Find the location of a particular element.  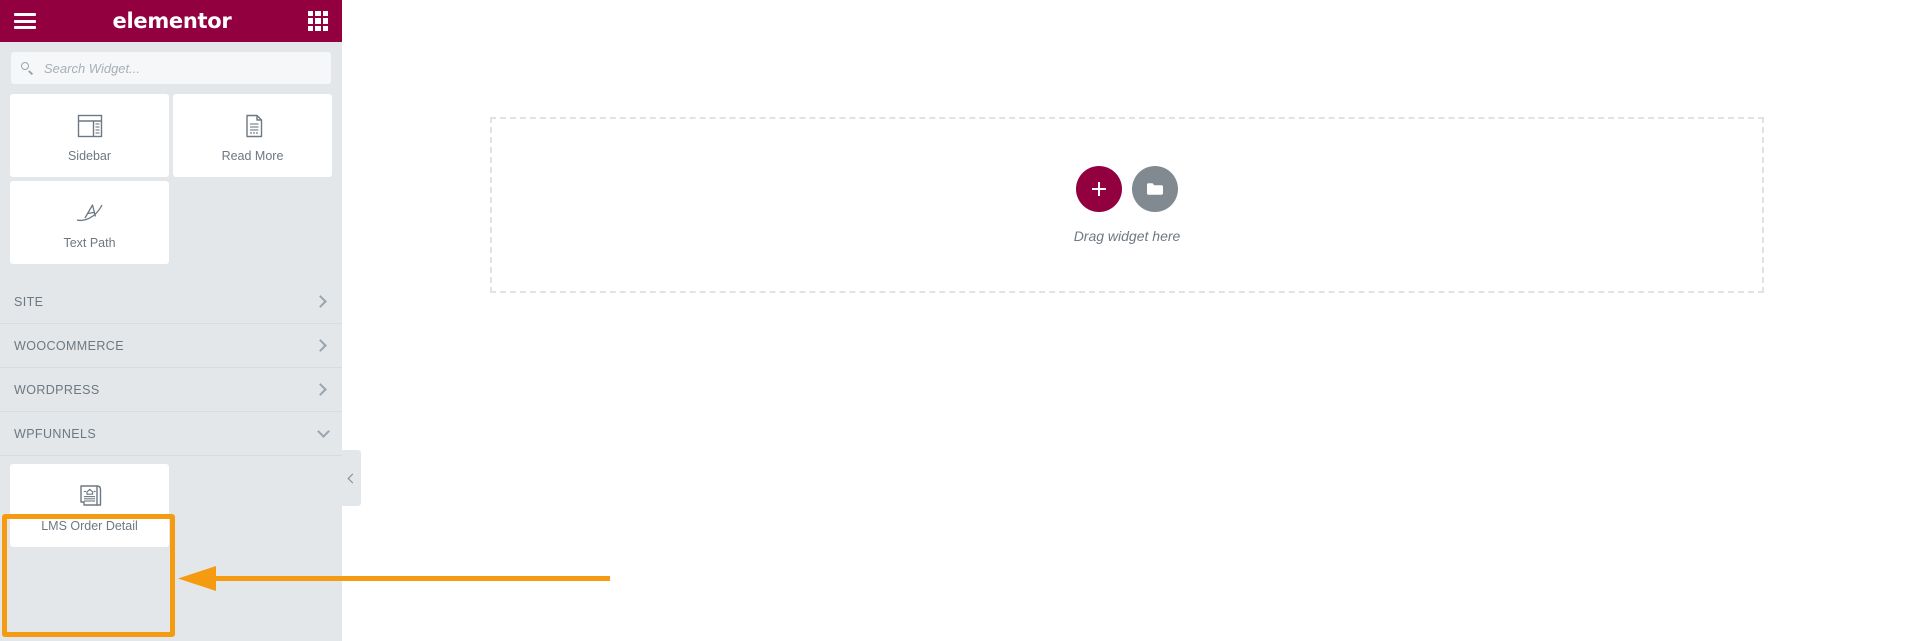

panel-collapse-handle is located at coordinates (351, 478).